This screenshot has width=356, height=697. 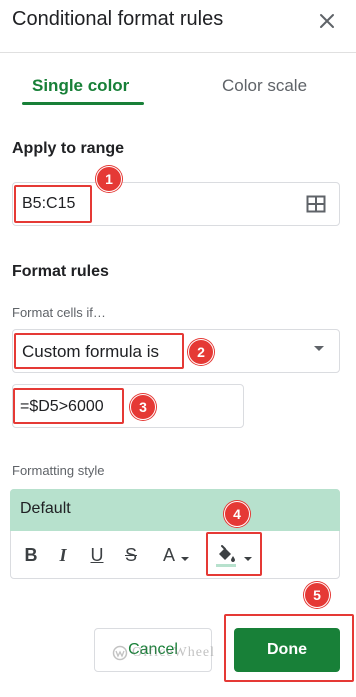 What do you see at coordinates (60, 271) in the screenshot?
I see `format-rules-heading: Format rules` at bounding box center [60, 271].